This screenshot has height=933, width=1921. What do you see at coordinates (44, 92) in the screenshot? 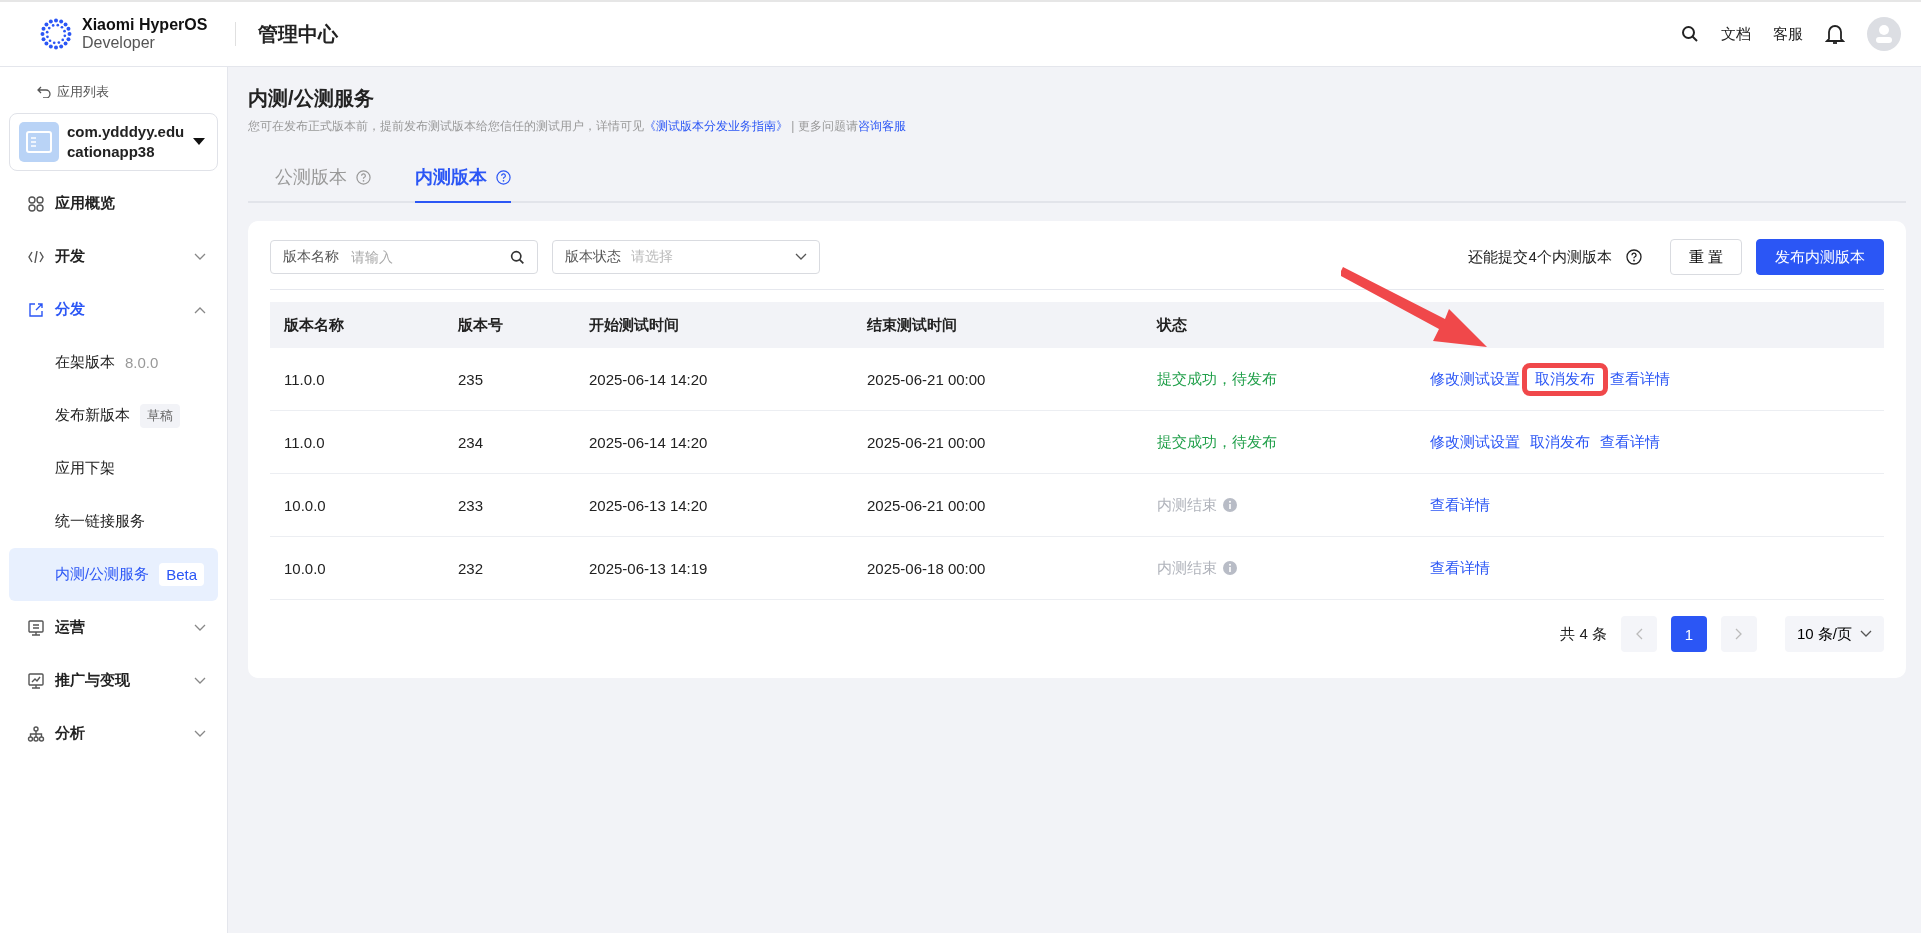
I see `back-arrow-icon` at bounding box center [44, 92].